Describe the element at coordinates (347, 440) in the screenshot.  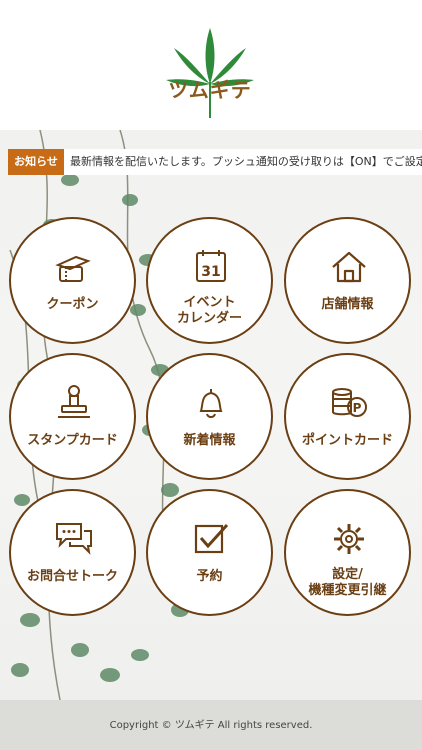
I see `point-card-label: ポイントカード` at that location.